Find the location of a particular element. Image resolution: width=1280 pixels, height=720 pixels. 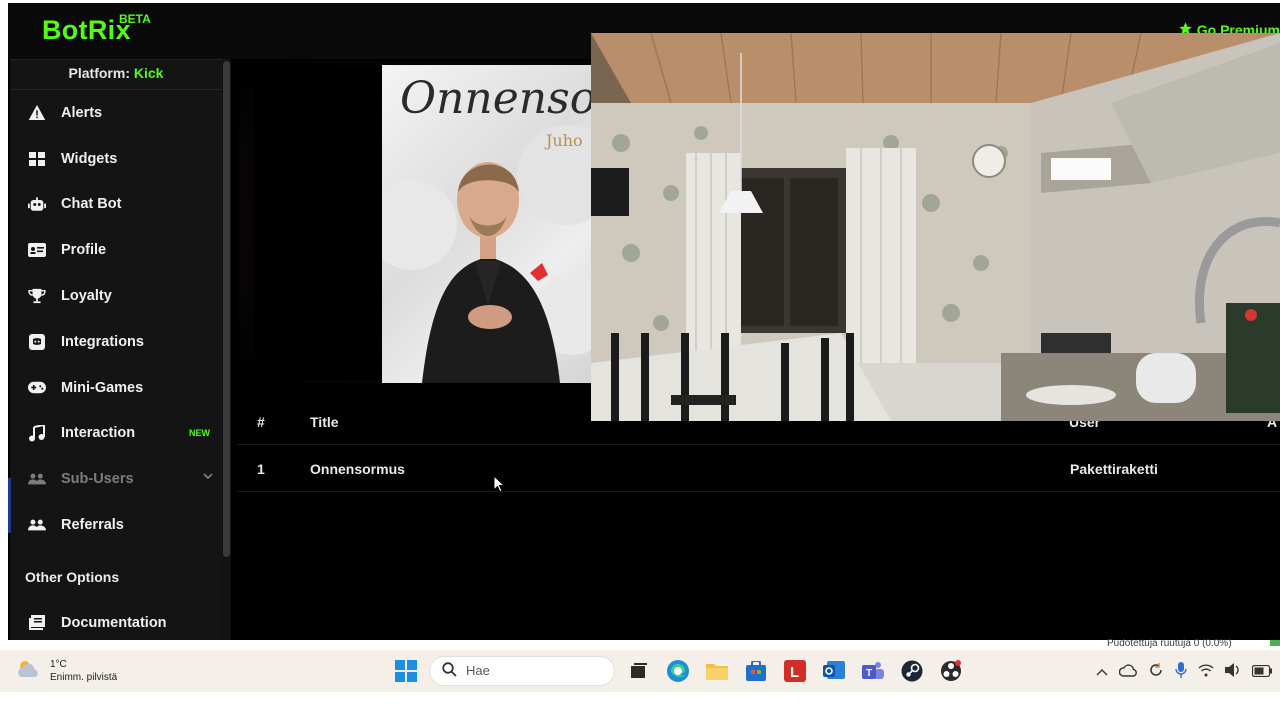

sidebar-item-interaction: Interaction NEW is located at coordinates (116, 434).